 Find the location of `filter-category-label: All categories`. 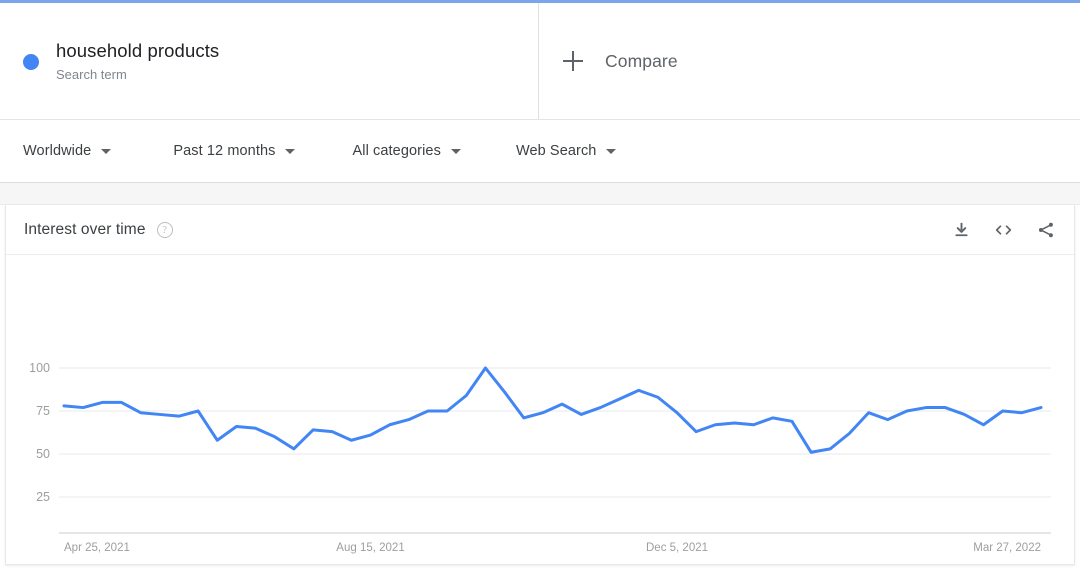

filter-category-label: All categories is located at coordinates (396, 151).